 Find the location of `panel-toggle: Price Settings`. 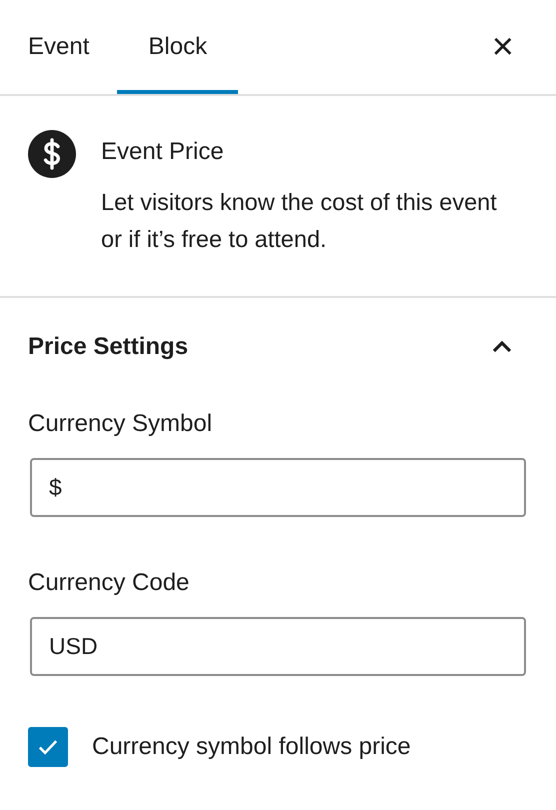

panel-toggle: Price Settings is located at coordinates (278, 330).